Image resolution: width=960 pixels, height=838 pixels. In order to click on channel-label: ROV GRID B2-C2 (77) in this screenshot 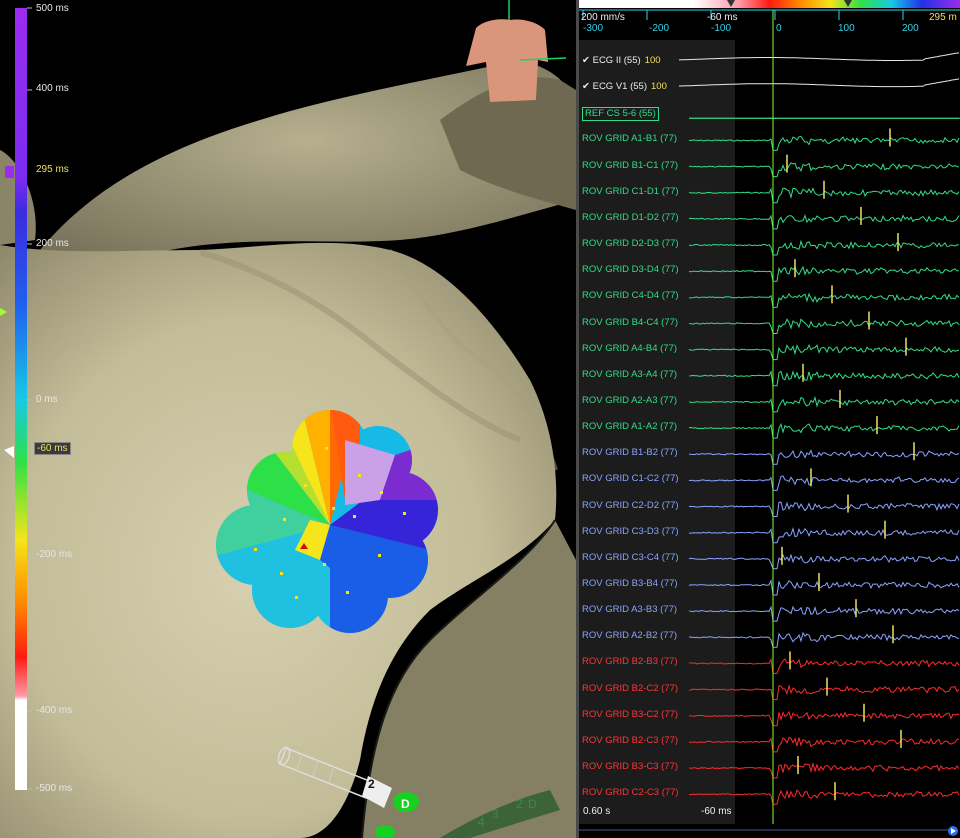, I will do `click(630, 689)`.